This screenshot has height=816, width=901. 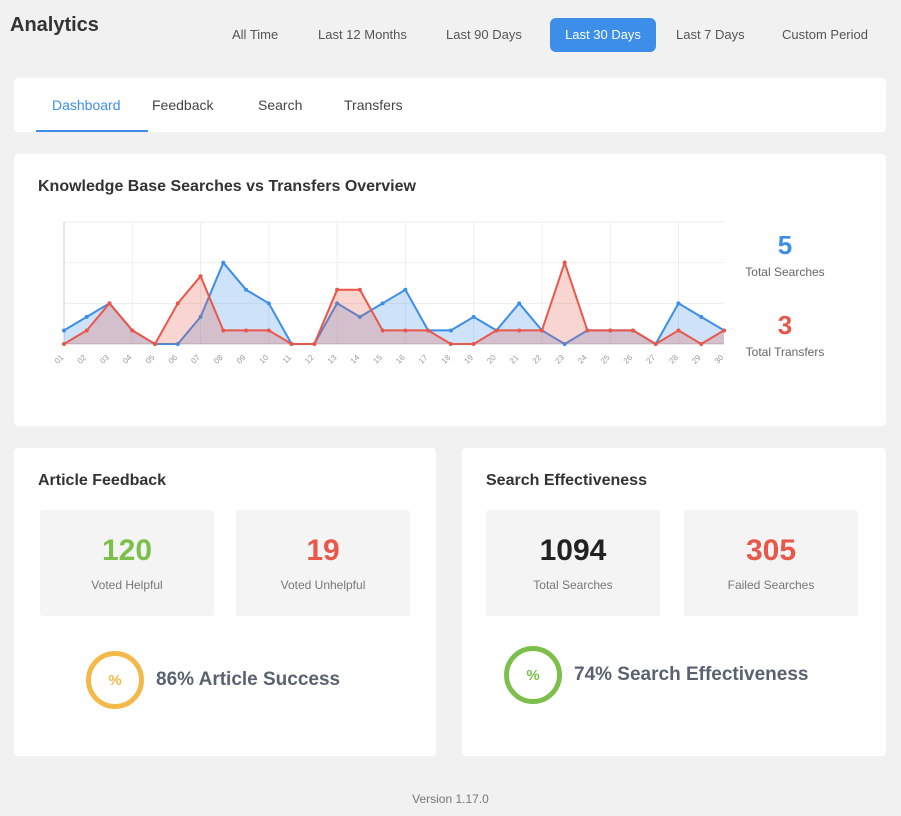 I want to click on x-tick-label: 23, so click(x=559, y=359).